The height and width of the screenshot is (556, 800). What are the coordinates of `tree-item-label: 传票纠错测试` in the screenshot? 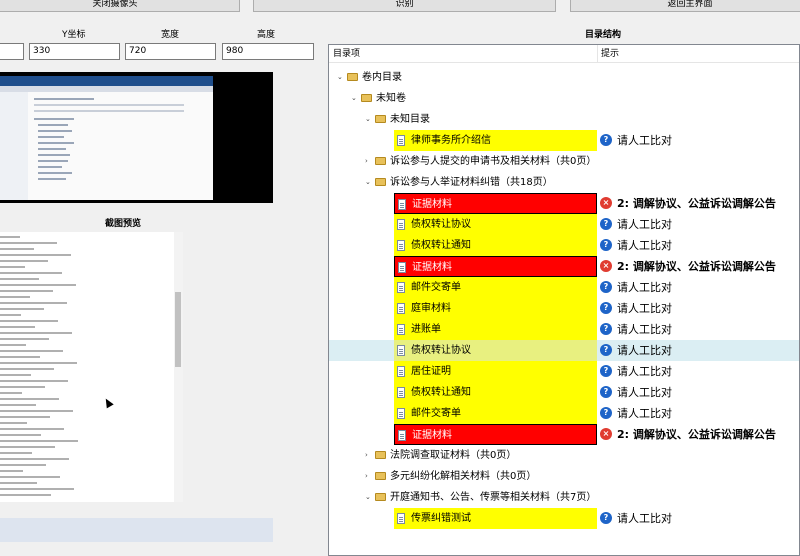 It's located at (441, 518).